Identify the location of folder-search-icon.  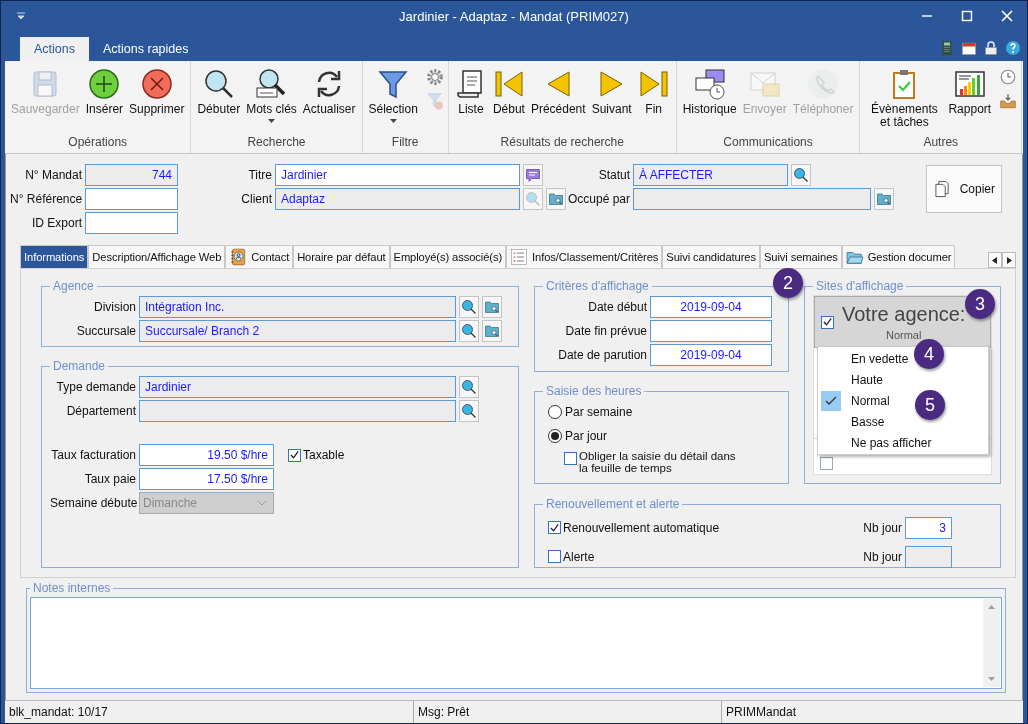
(556, 199).